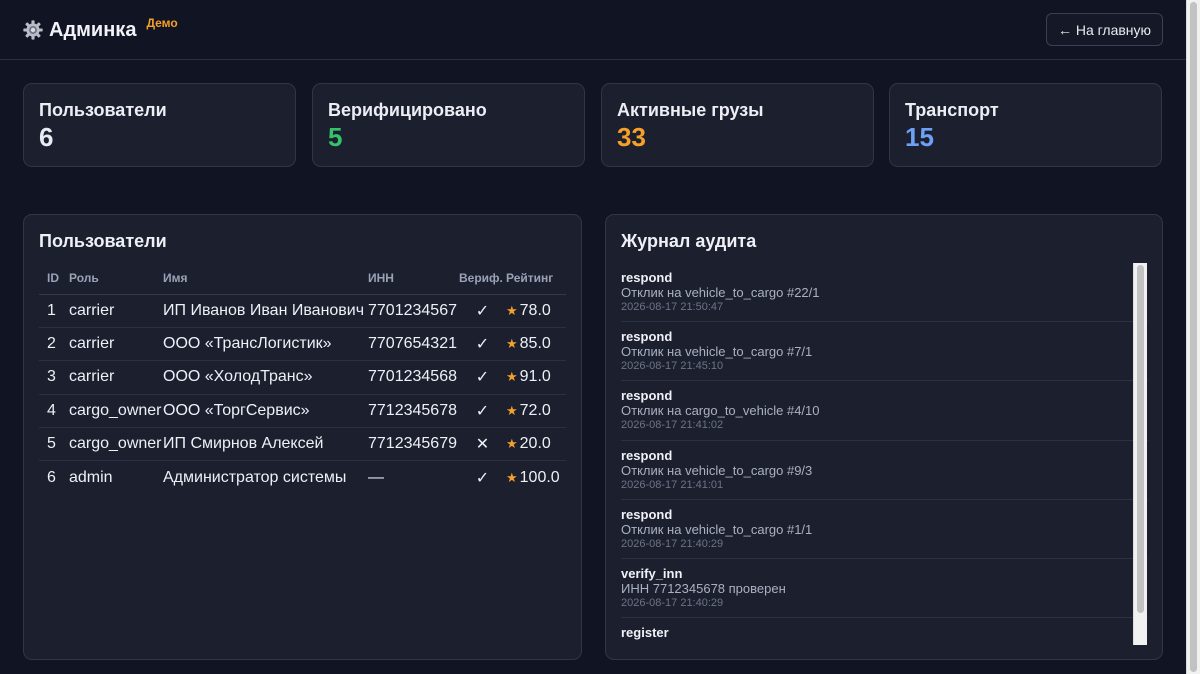 The image size is (1200, 674). Describe the element at coordinates (103, 110) in the screenshot. I see `stat-label: Пользователи` at that location.